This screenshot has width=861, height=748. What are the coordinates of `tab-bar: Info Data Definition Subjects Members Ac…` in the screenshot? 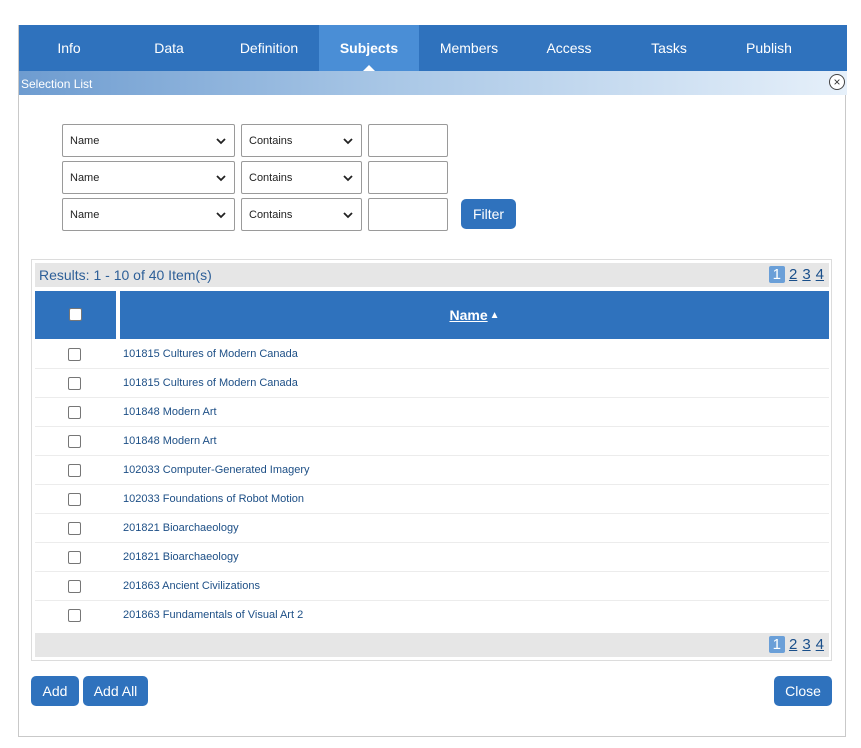 It's located at (433, 48).